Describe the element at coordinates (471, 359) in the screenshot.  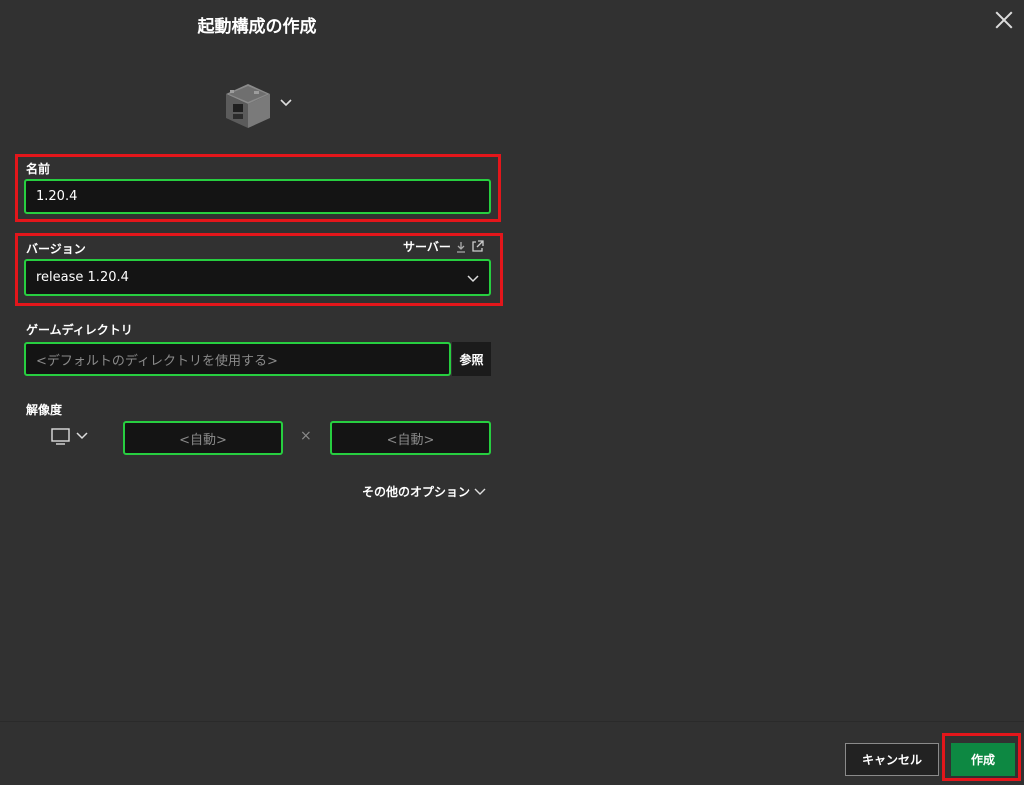
I see `browse-button: 参照` at that location.